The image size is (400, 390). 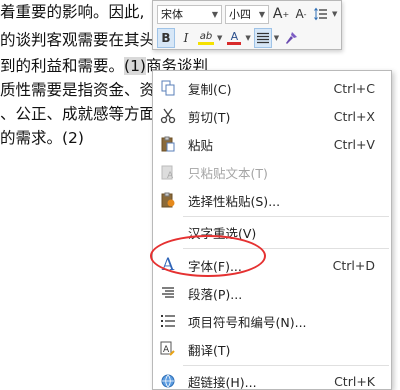 What do you see at coordinates (168, 116) in the screenshot?
I see `scissors-icon` at bounding box center [168, 116].